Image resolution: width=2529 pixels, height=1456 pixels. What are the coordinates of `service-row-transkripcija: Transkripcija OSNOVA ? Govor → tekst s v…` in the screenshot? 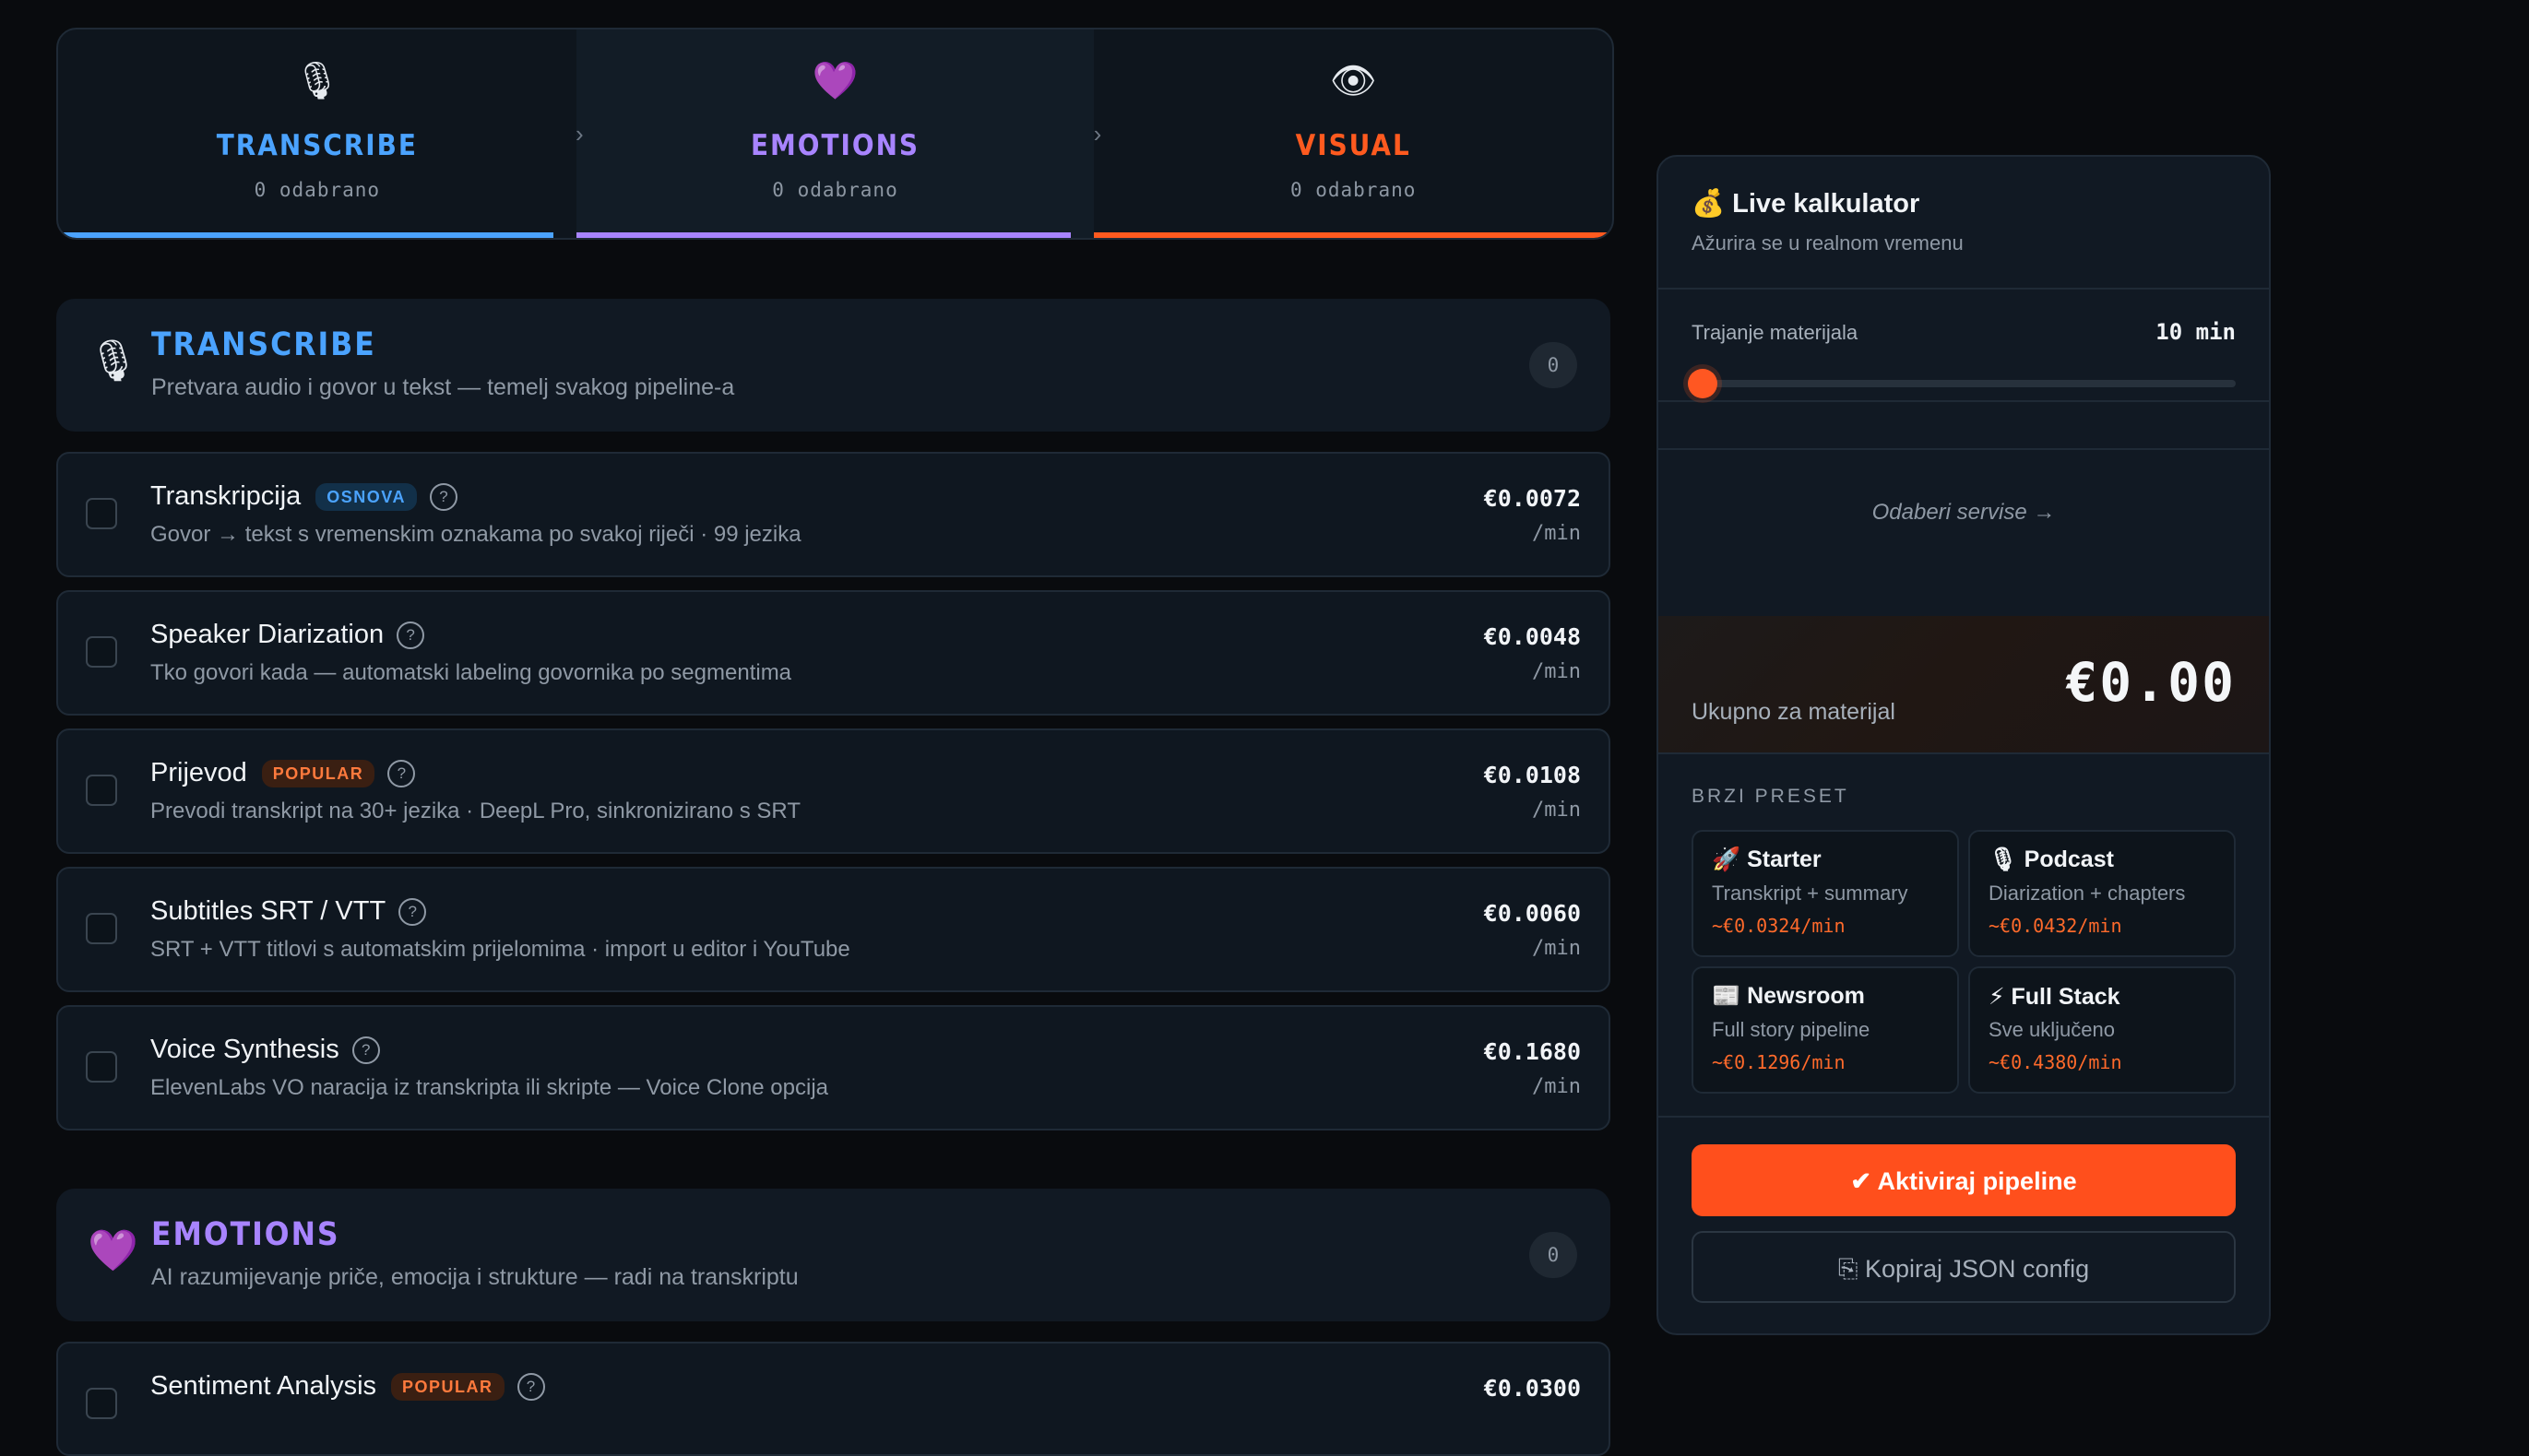 It's located at (833, 514).